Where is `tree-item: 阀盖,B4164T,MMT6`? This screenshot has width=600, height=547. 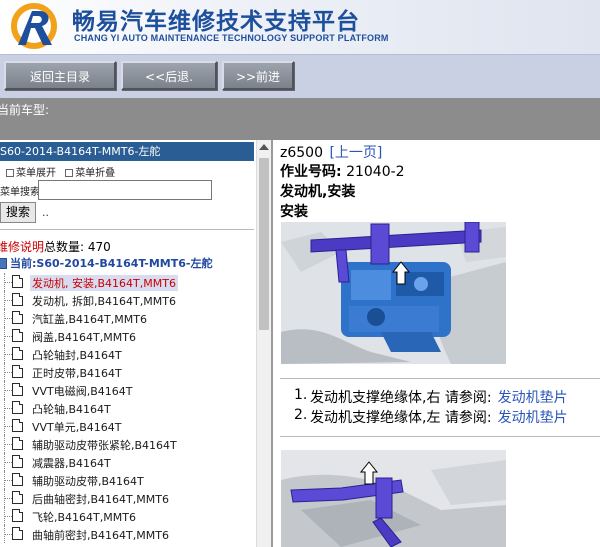 tree-item: 阀盖,B4164T,MMT6 is located at coordinates (127, 336).